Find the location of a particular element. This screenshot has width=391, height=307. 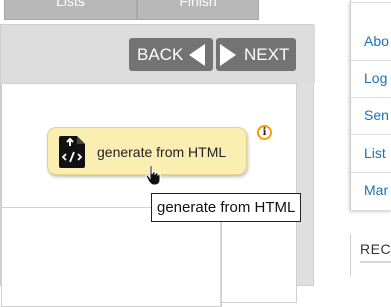

info-icon: i is located at coordinates (264, 132).